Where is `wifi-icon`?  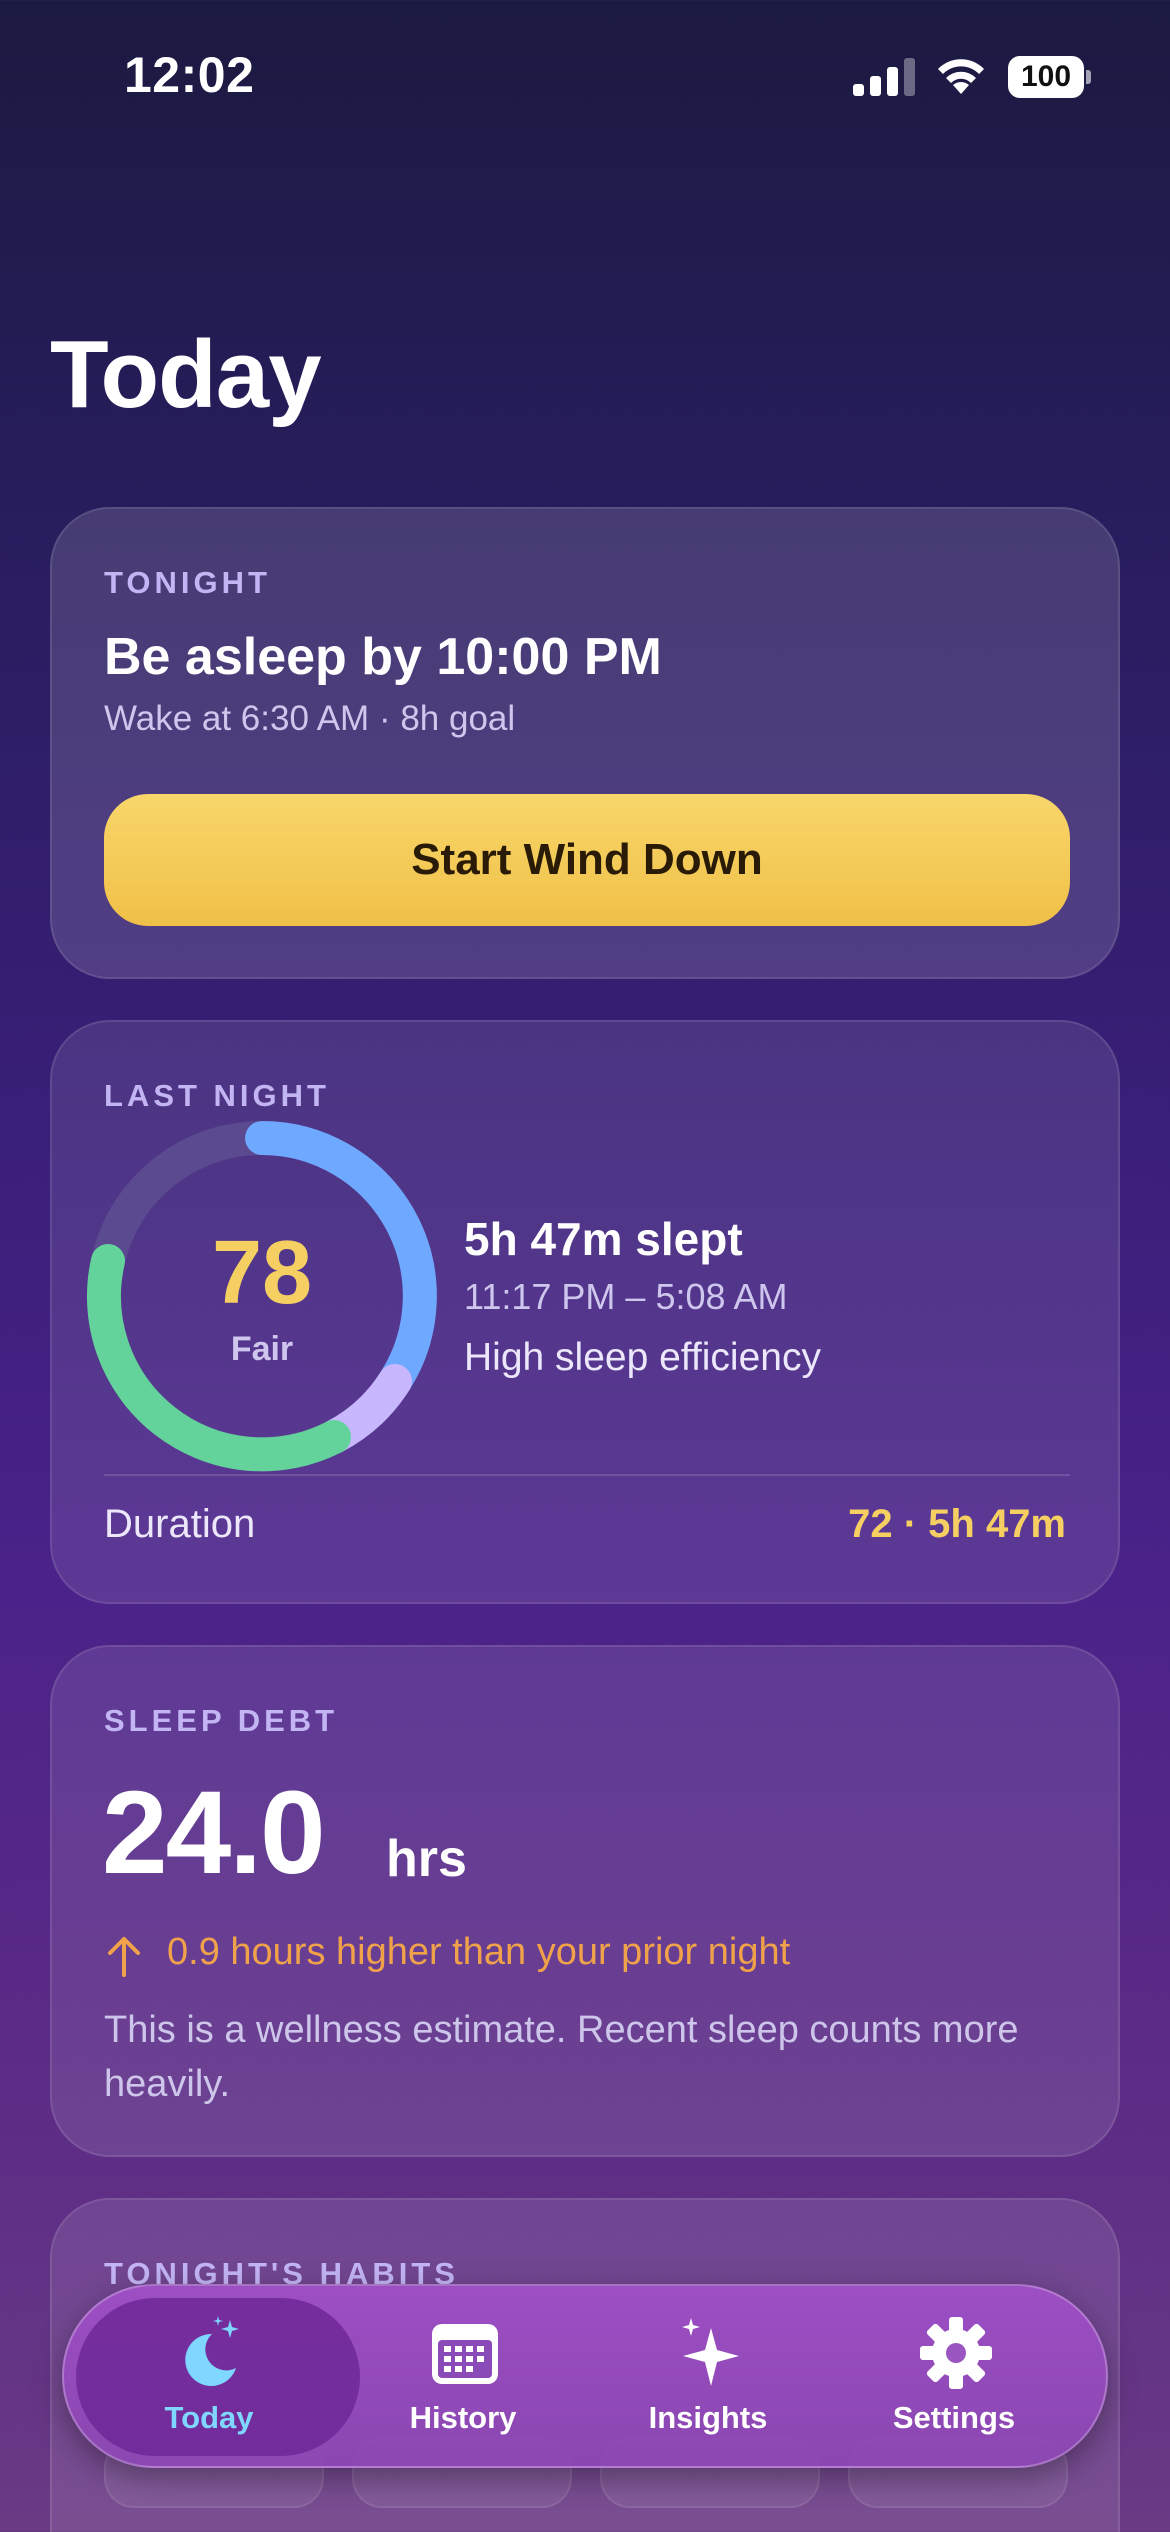 wifi-icon is located at coordinates (961, 76).